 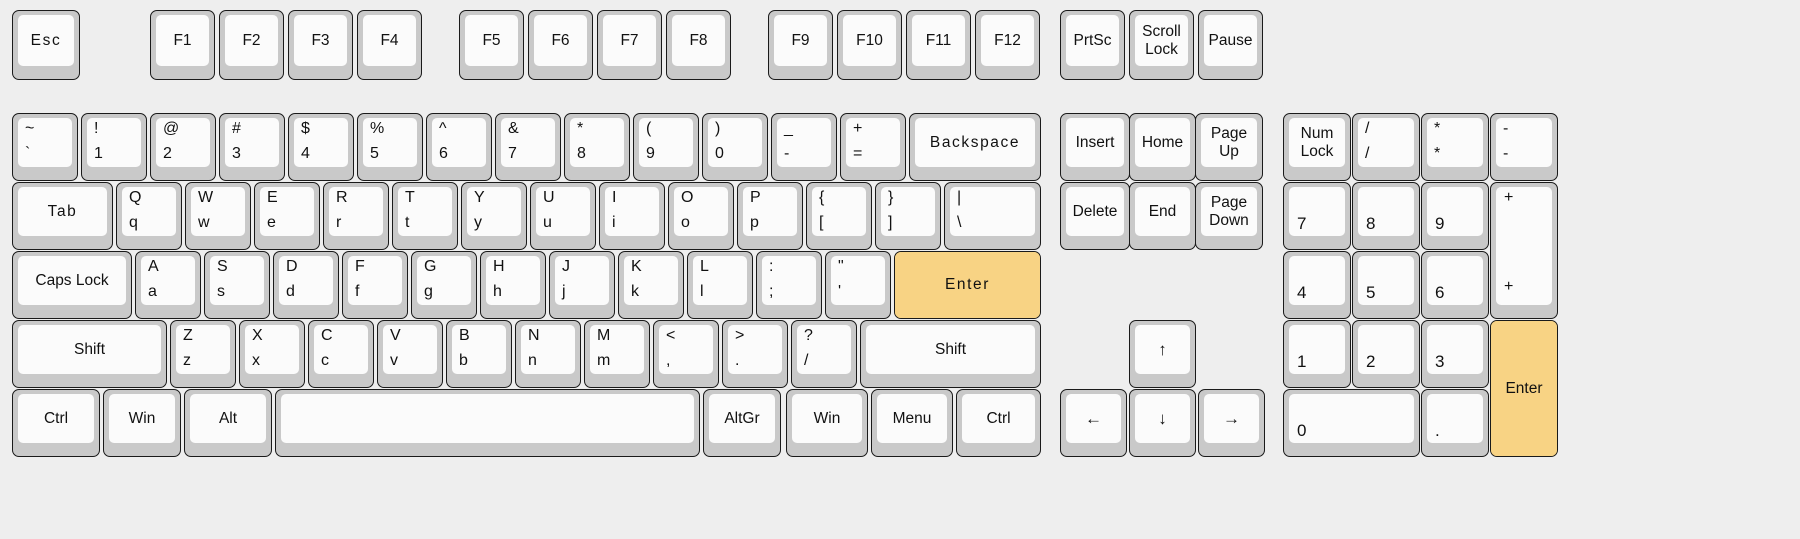 What do you see at coordinates (62, 216) in the screenshot?
I see `key-tab: Tab` at bounding box center [62, 216].